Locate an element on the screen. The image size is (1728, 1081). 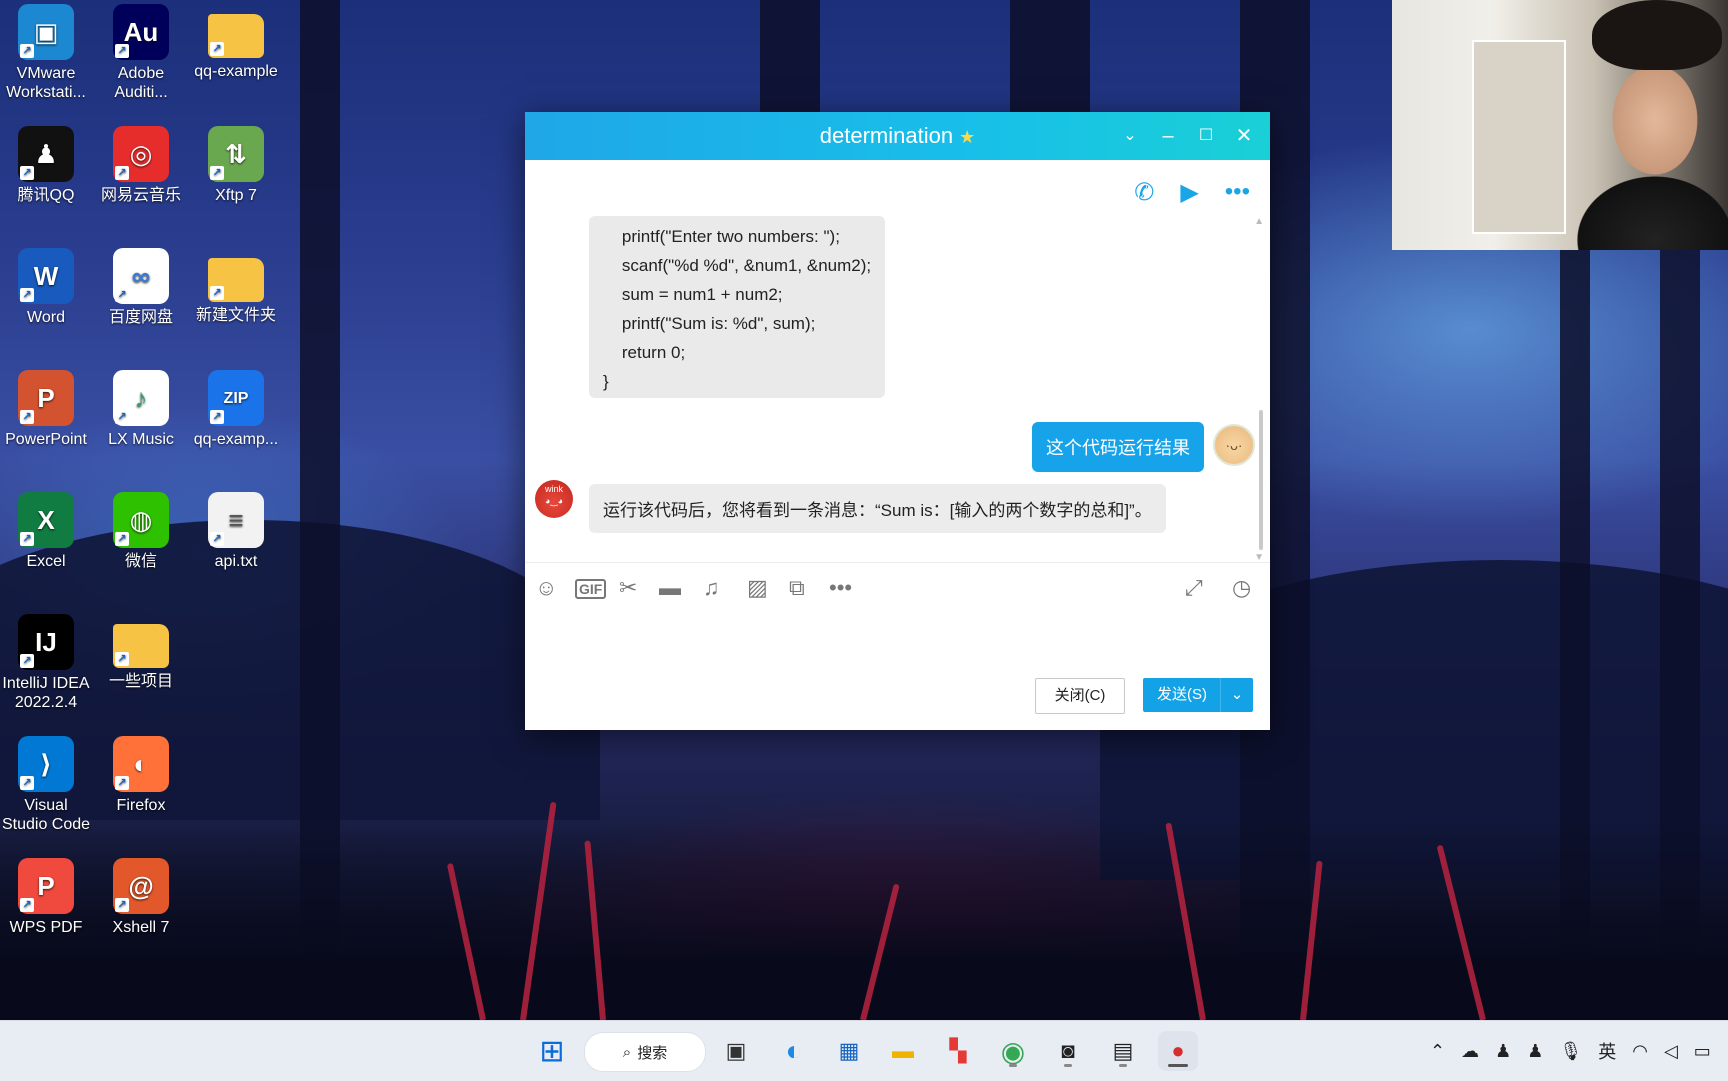
desktop-icon-label: 百度网盘 is located at coordinates (140, 317).